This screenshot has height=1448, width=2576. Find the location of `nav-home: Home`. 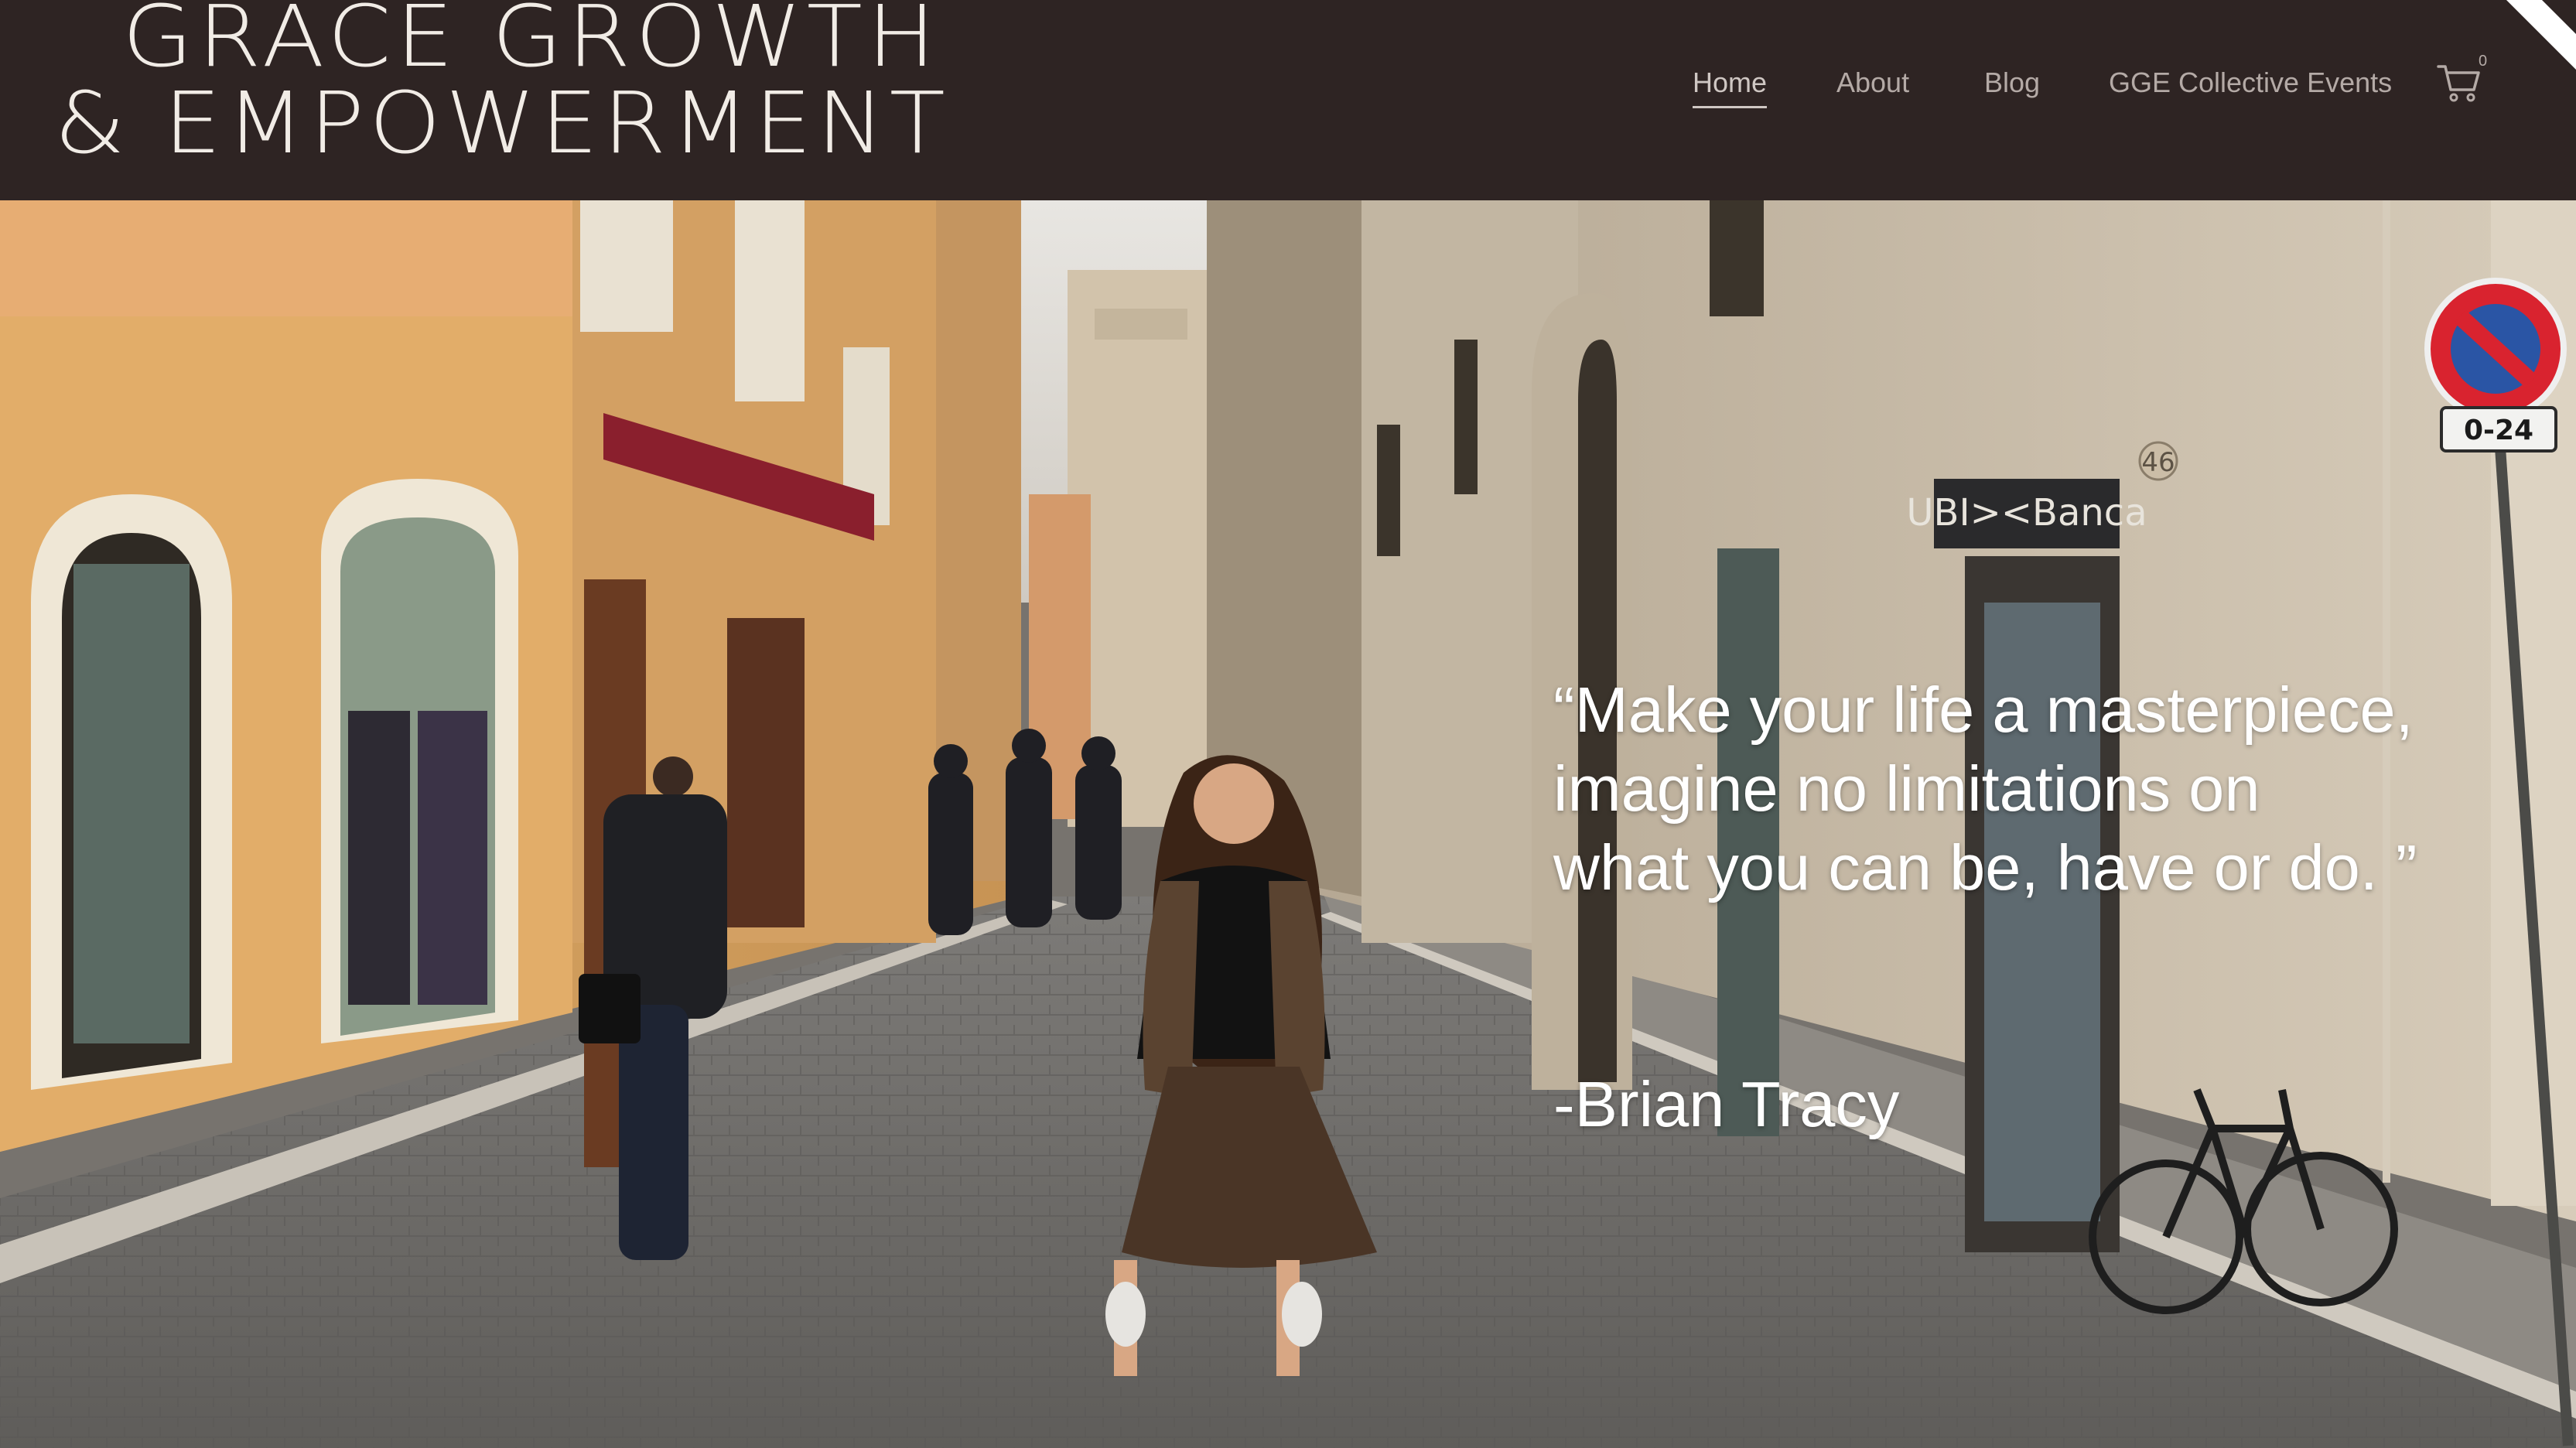

nav-home: Home is located at coordinates (1730, 85).